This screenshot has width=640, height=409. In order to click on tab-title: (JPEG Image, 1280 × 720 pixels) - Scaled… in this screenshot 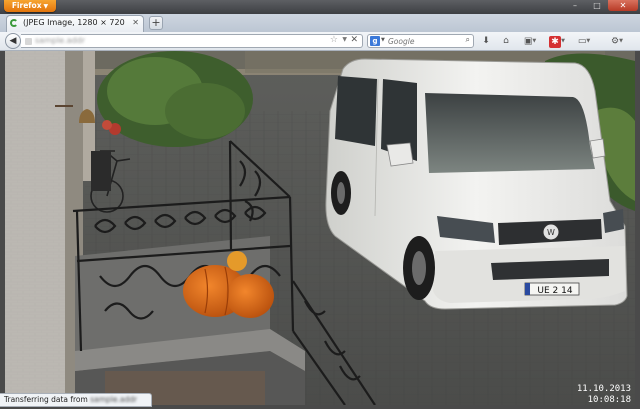, I will do `click(74, 22)`.